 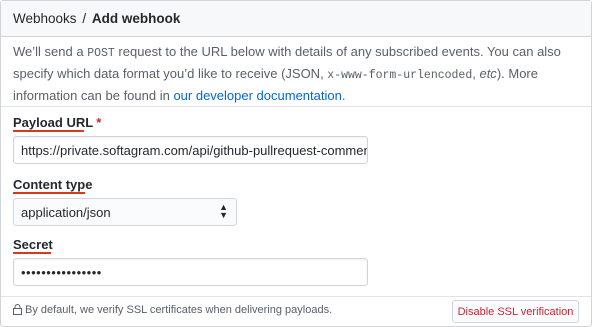 I want to click on content-type-value: application/json, so click(x=66, y=212).